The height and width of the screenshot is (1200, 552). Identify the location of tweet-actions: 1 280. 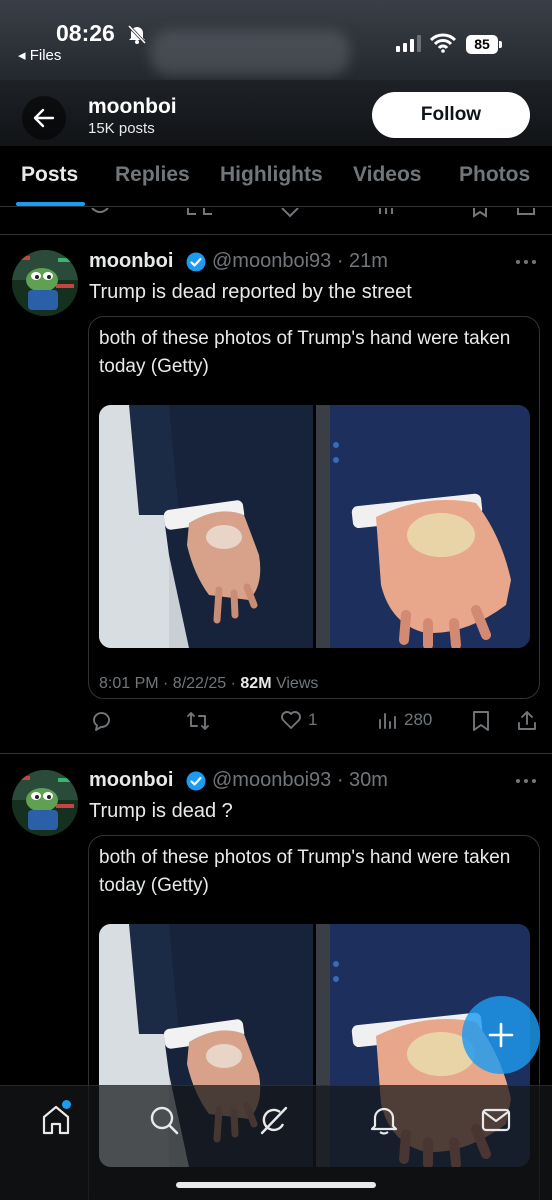
(276, 723).